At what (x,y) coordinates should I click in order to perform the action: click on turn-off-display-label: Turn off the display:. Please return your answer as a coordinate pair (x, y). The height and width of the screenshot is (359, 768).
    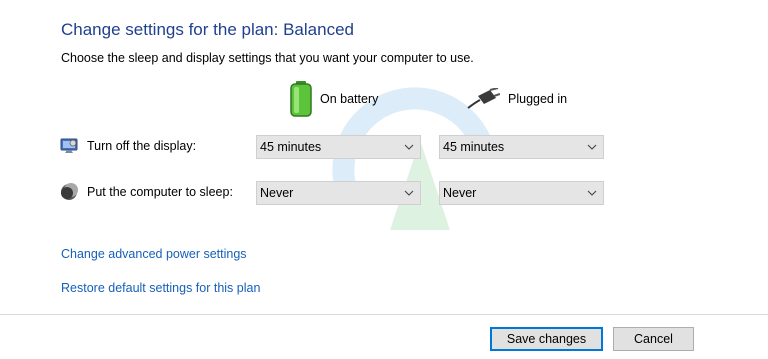
    Looking at the image, I should click on (142, 146).